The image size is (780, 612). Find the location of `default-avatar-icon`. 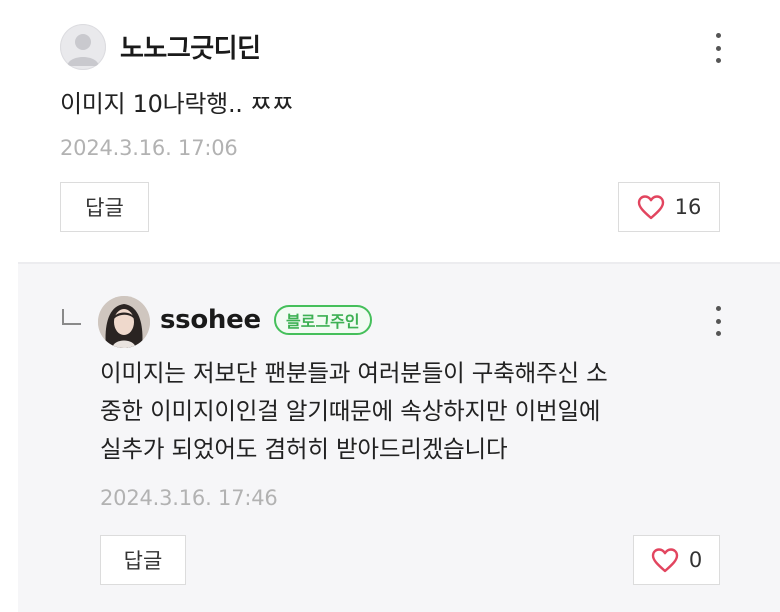

default-avatar-icon is located at coordinates (83, 47).